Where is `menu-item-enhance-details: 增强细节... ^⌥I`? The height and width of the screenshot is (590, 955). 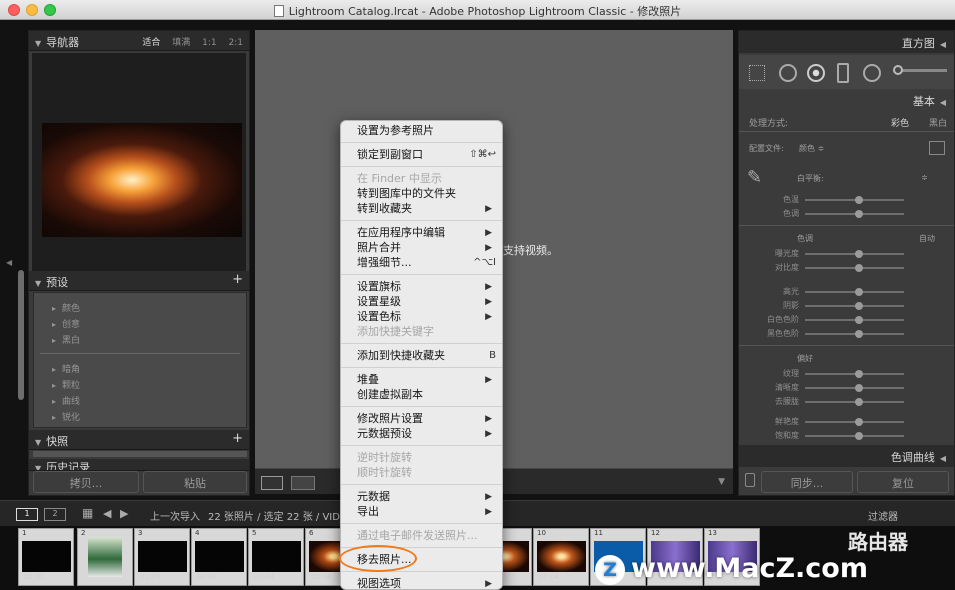 menu-item-enhance-details: 增强细节... ^⌥I is located at coordinates (421, 263).